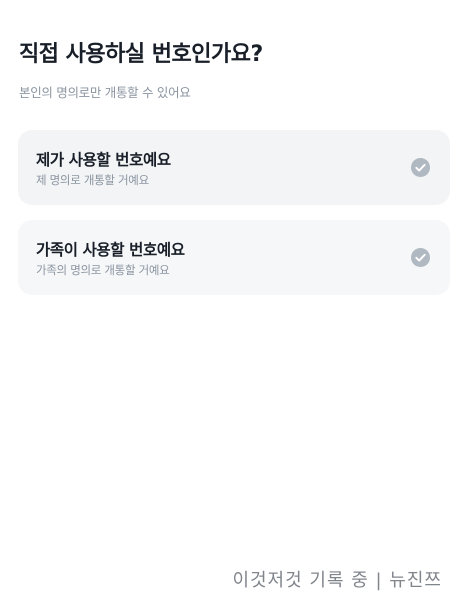 The height and width of the screenshot is (607, 460). I want to click on option-description: 제 명의로 개통할 거예요, so click(92, 180).